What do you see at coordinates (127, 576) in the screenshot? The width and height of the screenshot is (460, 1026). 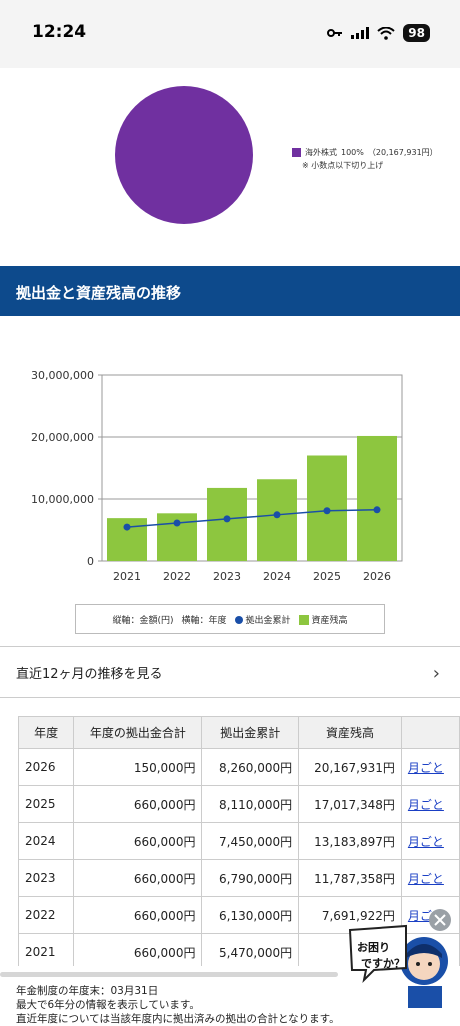 I see `x-tick-label: 2021` at bounding box center [127, 576].